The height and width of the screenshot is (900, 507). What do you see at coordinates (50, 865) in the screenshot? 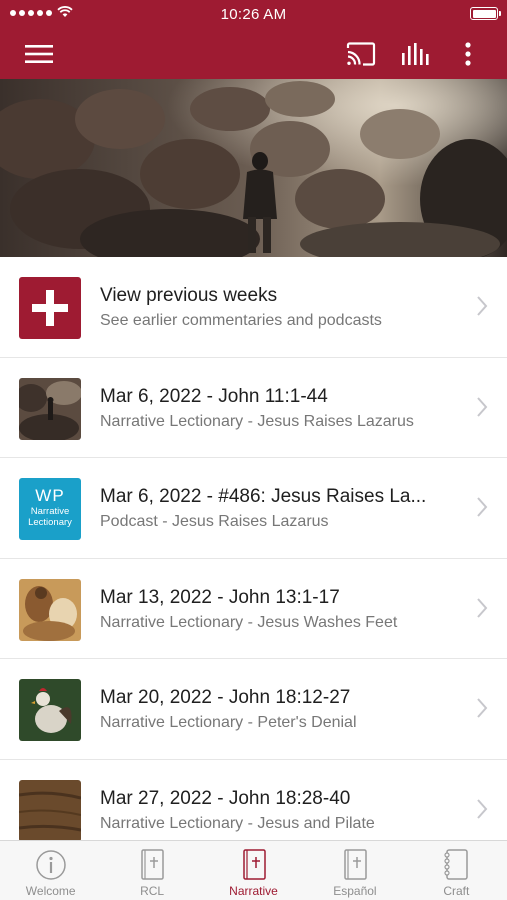
I see `info-icon` at bounding box center [50, 865].